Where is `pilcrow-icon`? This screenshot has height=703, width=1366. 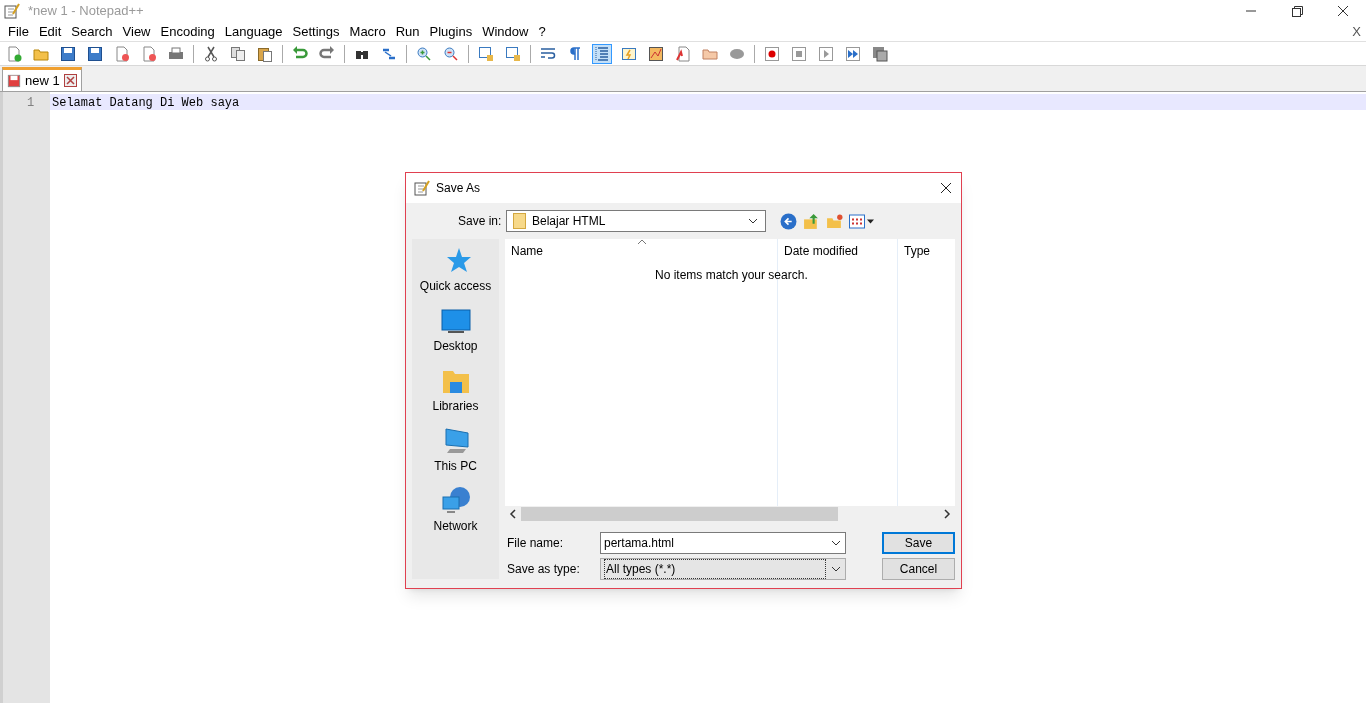
pilcrow-icon is located at coordinates (575, 53).